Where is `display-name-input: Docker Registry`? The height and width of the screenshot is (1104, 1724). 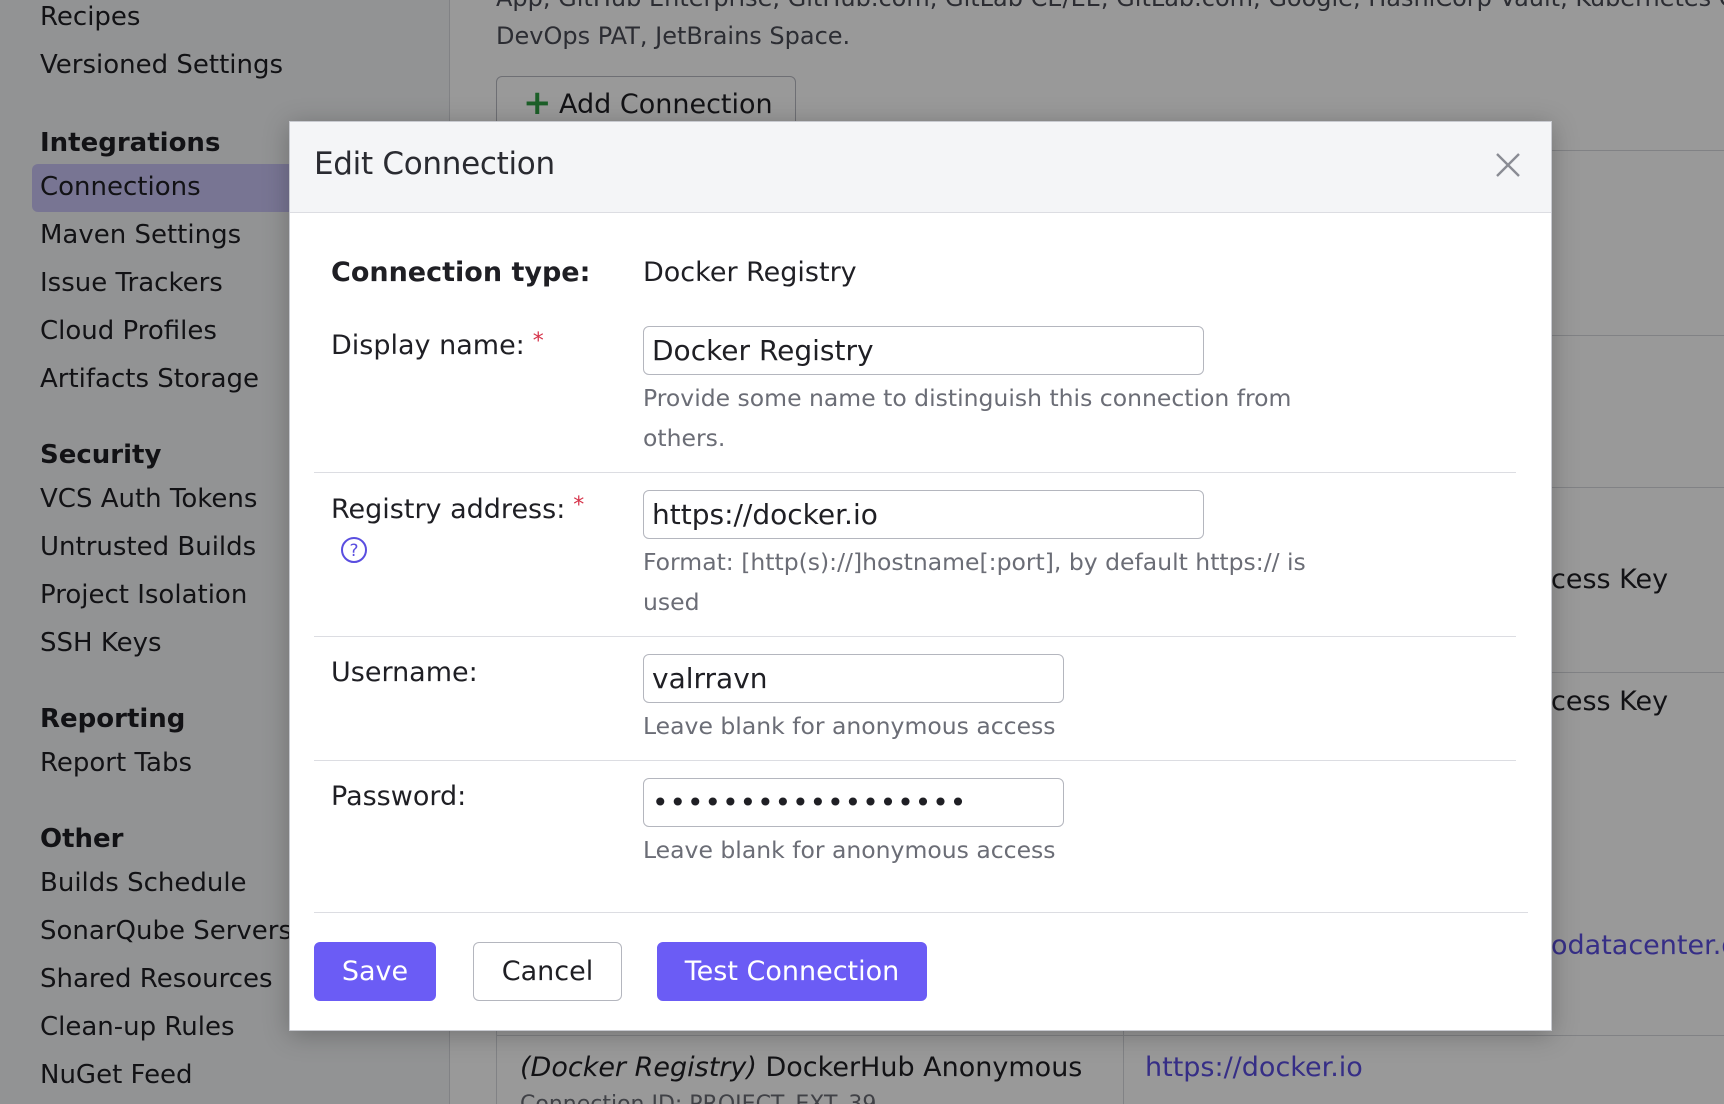 display-name-input: Docker Registry is located at coordinates (923, 350).